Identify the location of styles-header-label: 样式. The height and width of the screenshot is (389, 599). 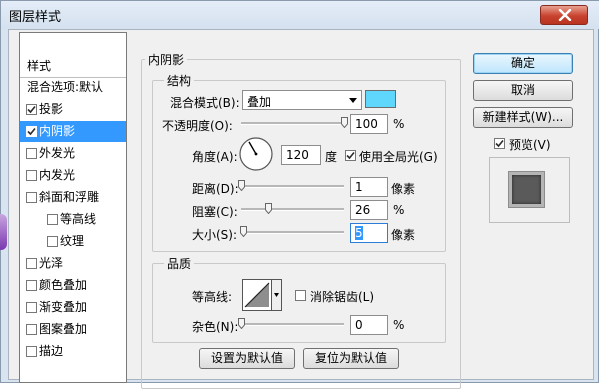
(39, 66).